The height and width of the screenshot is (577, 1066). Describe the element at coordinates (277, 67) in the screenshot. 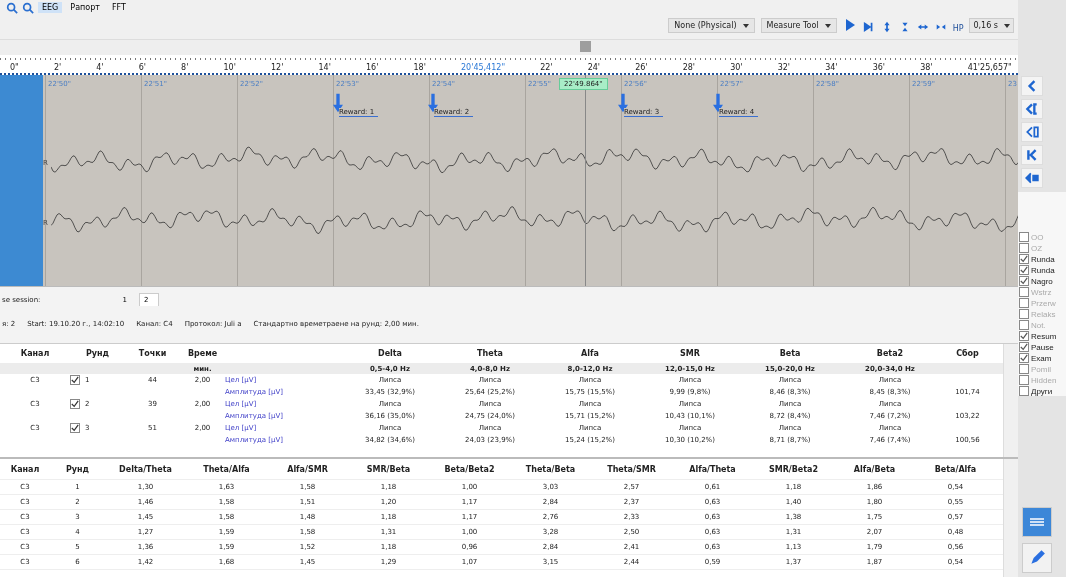

I see `ruler-label: 12'` at that location.